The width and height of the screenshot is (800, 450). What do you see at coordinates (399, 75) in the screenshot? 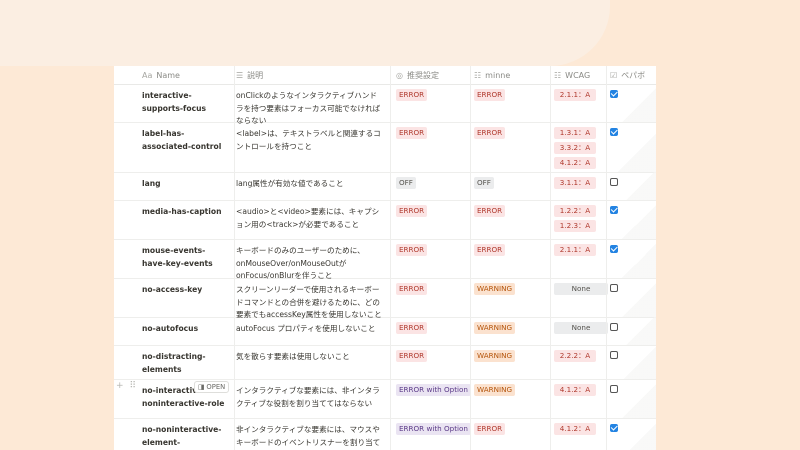
I see `status-icon: ◎` at bounding box center [399, 75].